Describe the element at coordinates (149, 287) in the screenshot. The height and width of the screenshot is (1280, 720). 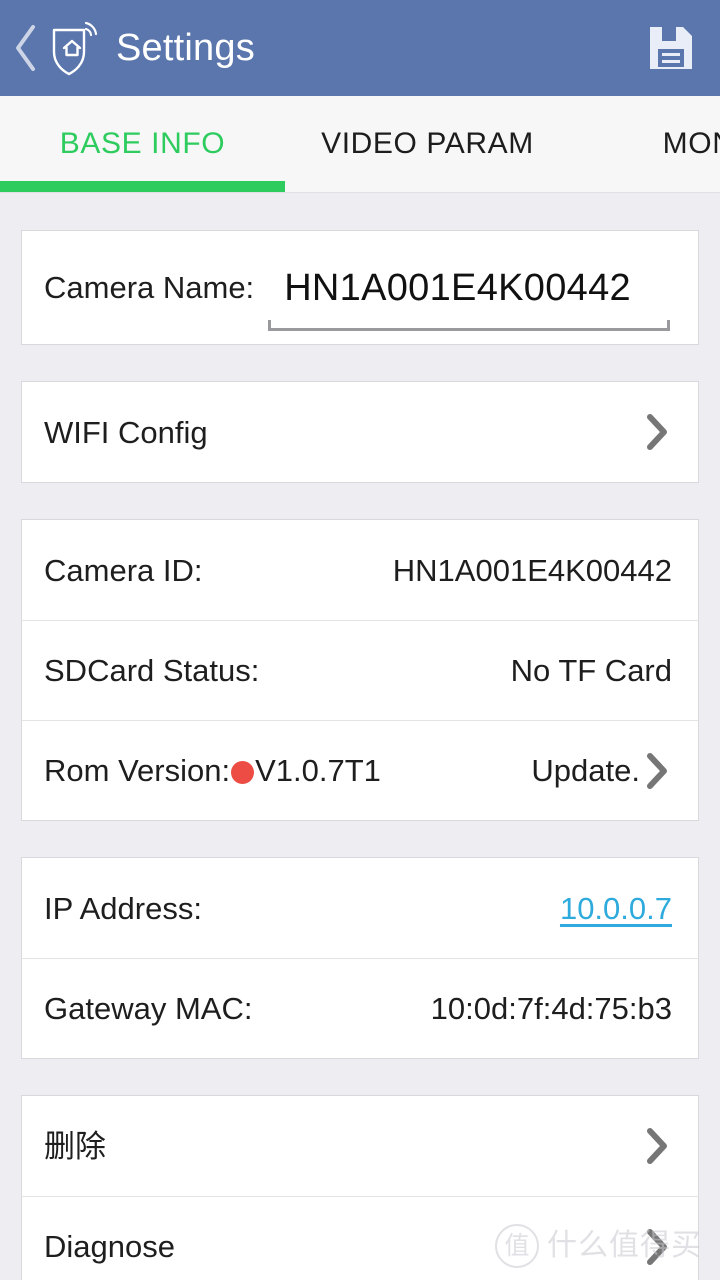
I see `camera-name-label: Camera Name:` at that location.